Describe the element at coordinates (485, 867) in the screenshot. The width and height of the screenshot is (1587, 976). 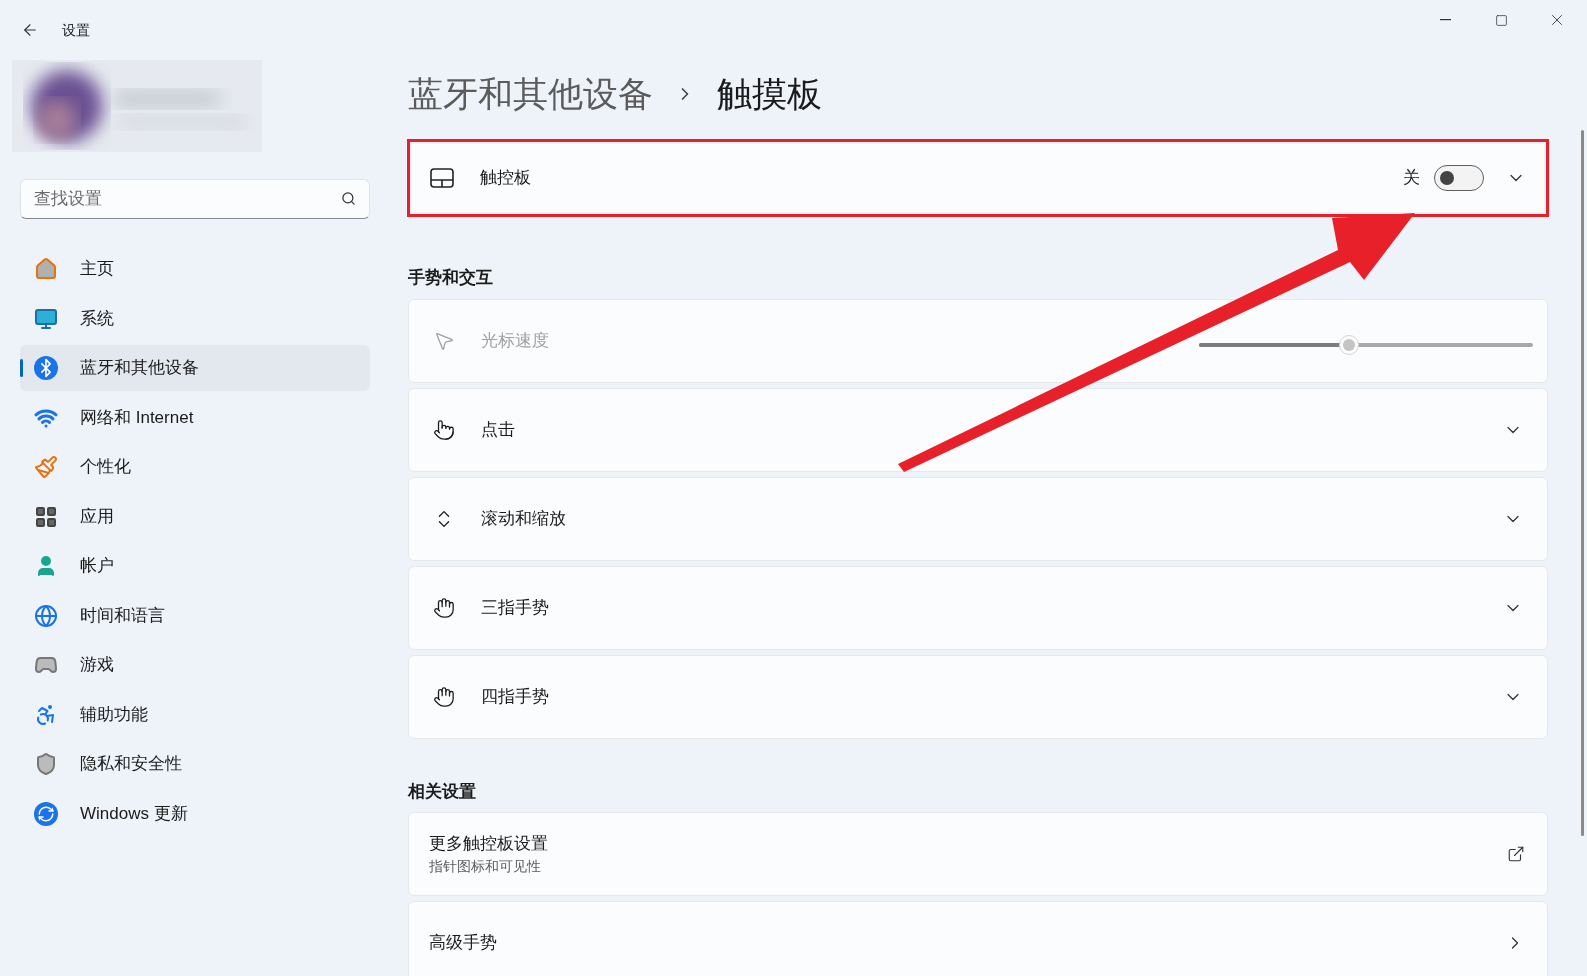
I see `setting-description: 指针图标和可见性` at that location.